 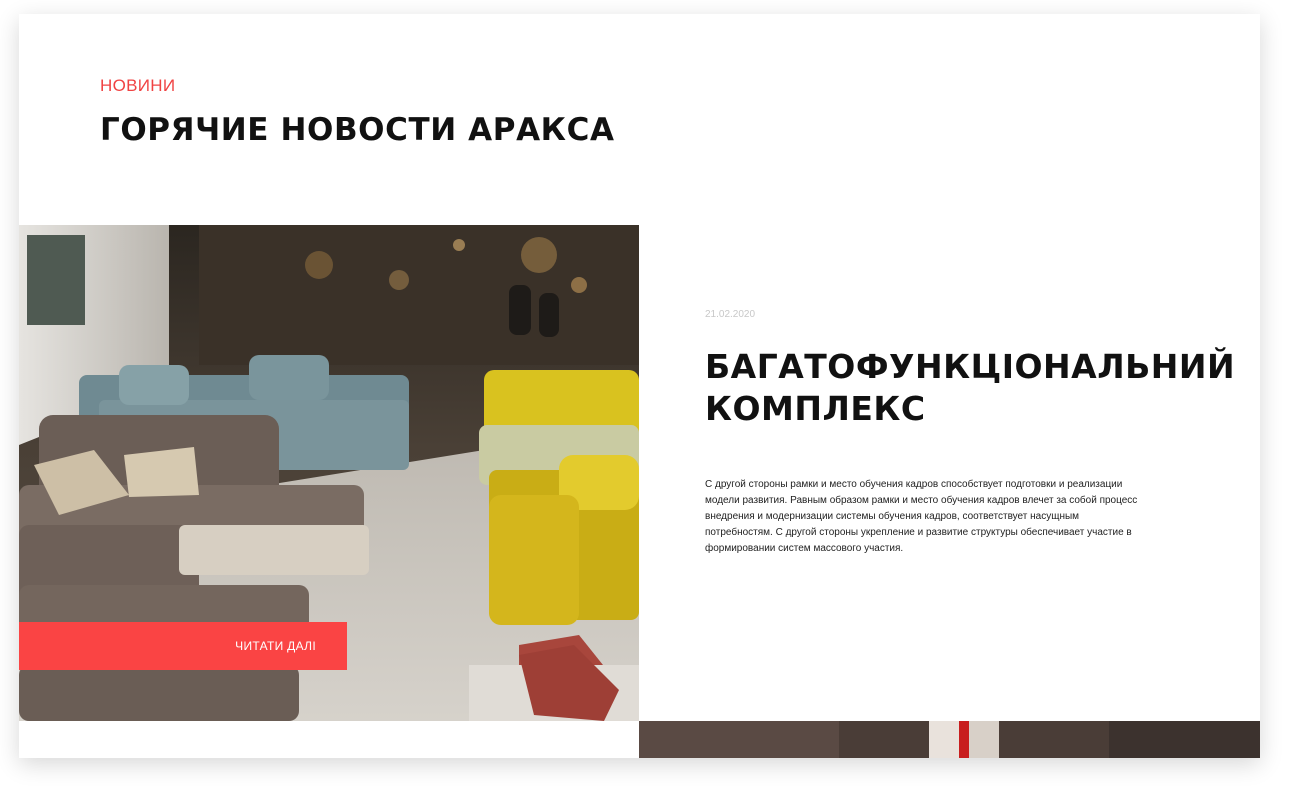 What do you see at coordinates (970, 388) in the screenshot?
I see `article-title: БАГАТОФУНКЦІОНАЛЬНИЙ КОМПЛЕКС` at bounding box center [970, 388].